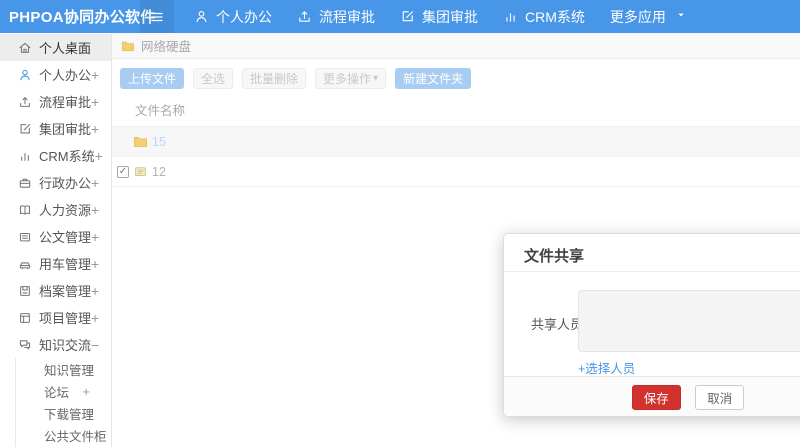  What do you see at coordinates (82, 17) in the screenshot?
I see `app-logo: PHPOA协同办公软件` at bounding box center [82, 17].